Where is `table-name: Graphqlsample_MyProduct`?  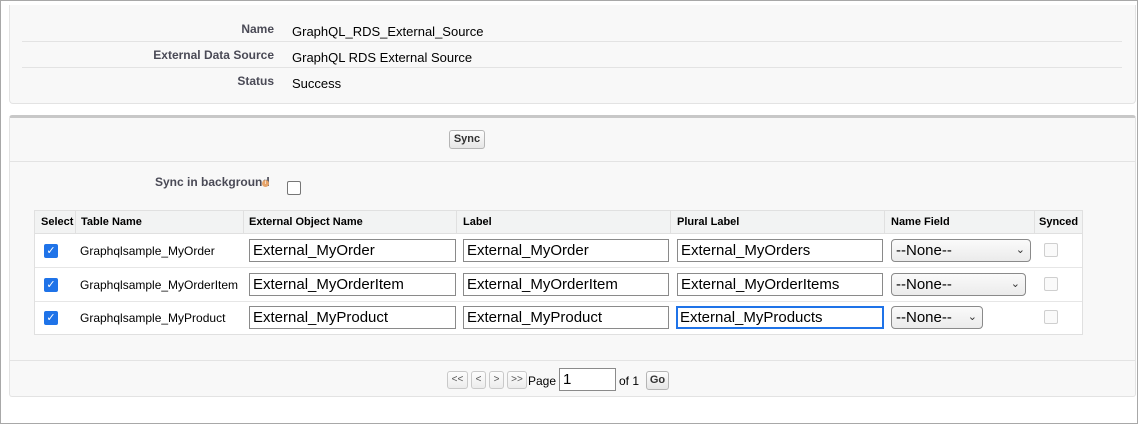 table-name: Graphqlsample_MyProduct is located at coordinates (153, 318).